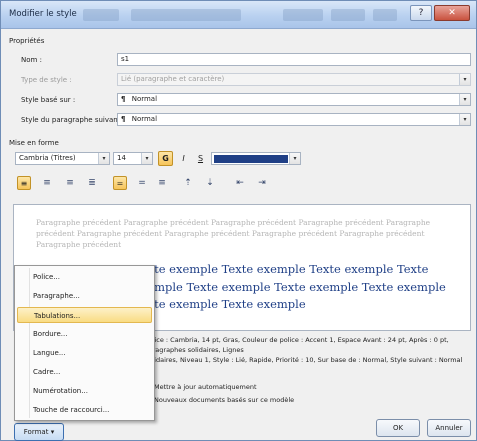  I want to click on justify-icon: ≣, so click(92, 183).